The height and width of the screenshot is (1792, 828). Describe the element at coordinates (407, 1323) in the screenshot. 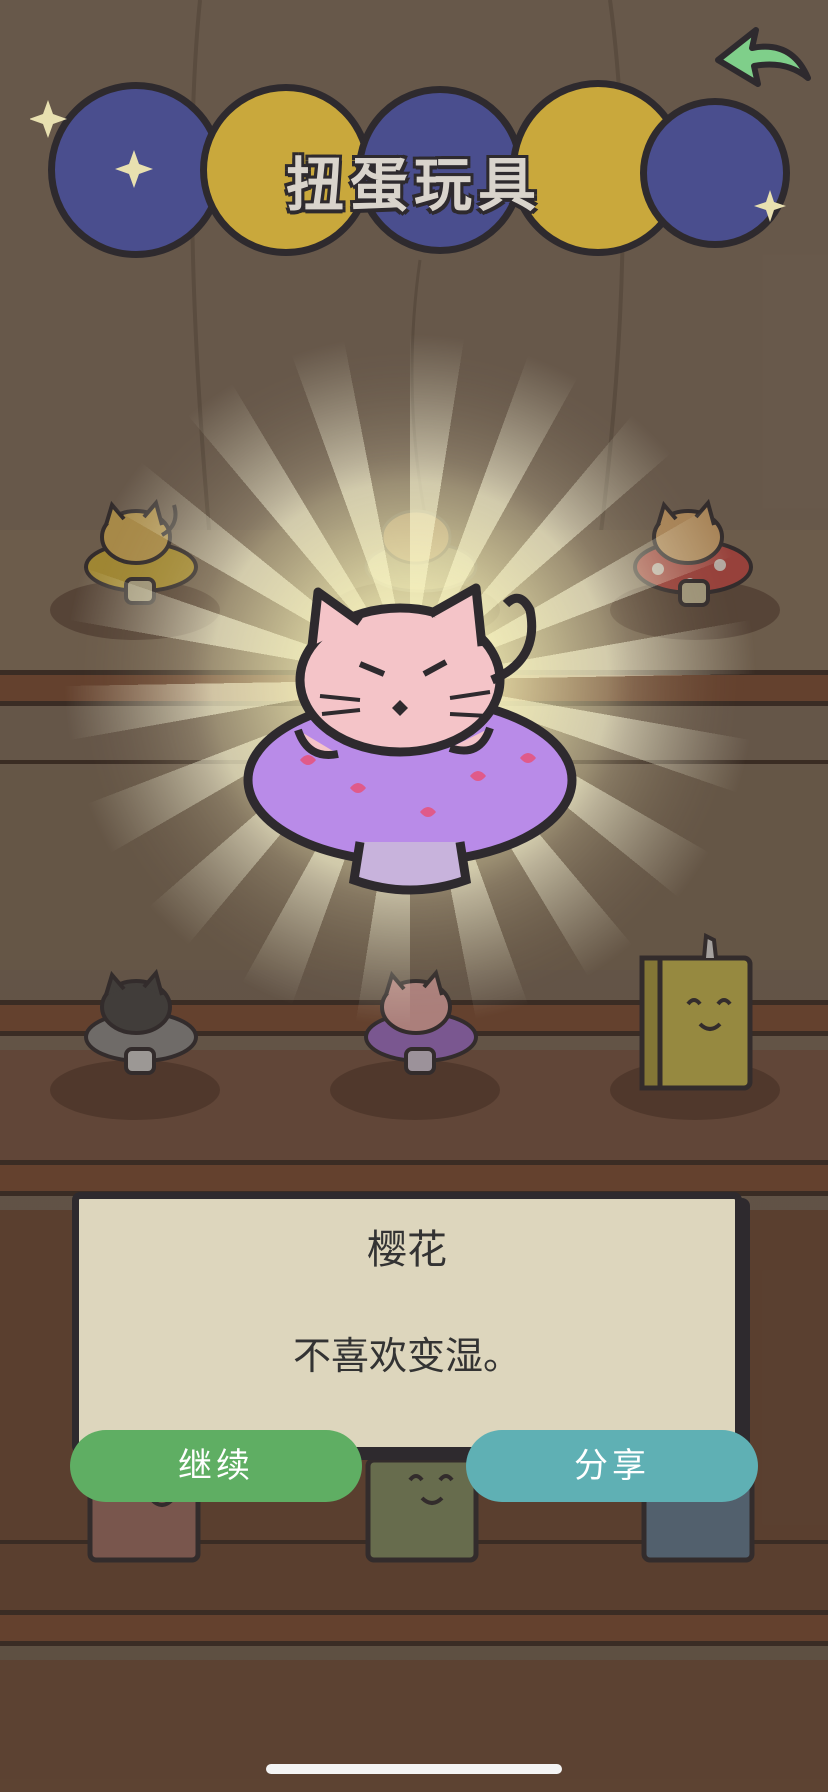

I see `item-dialog: 樱花 不喜欢变湿。` at that location.